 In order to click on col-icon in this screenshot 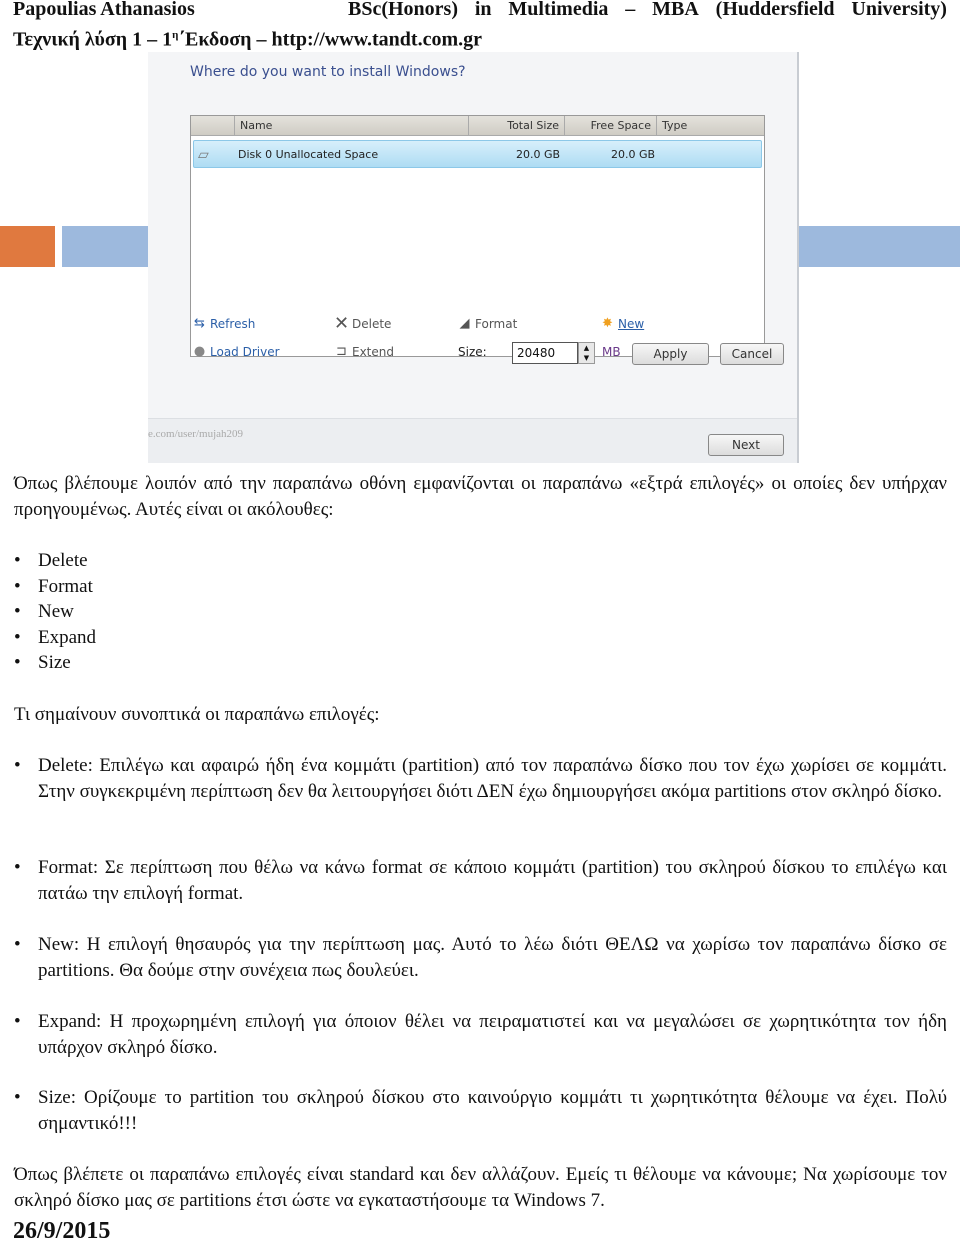, I will do `click(213, 125)`.